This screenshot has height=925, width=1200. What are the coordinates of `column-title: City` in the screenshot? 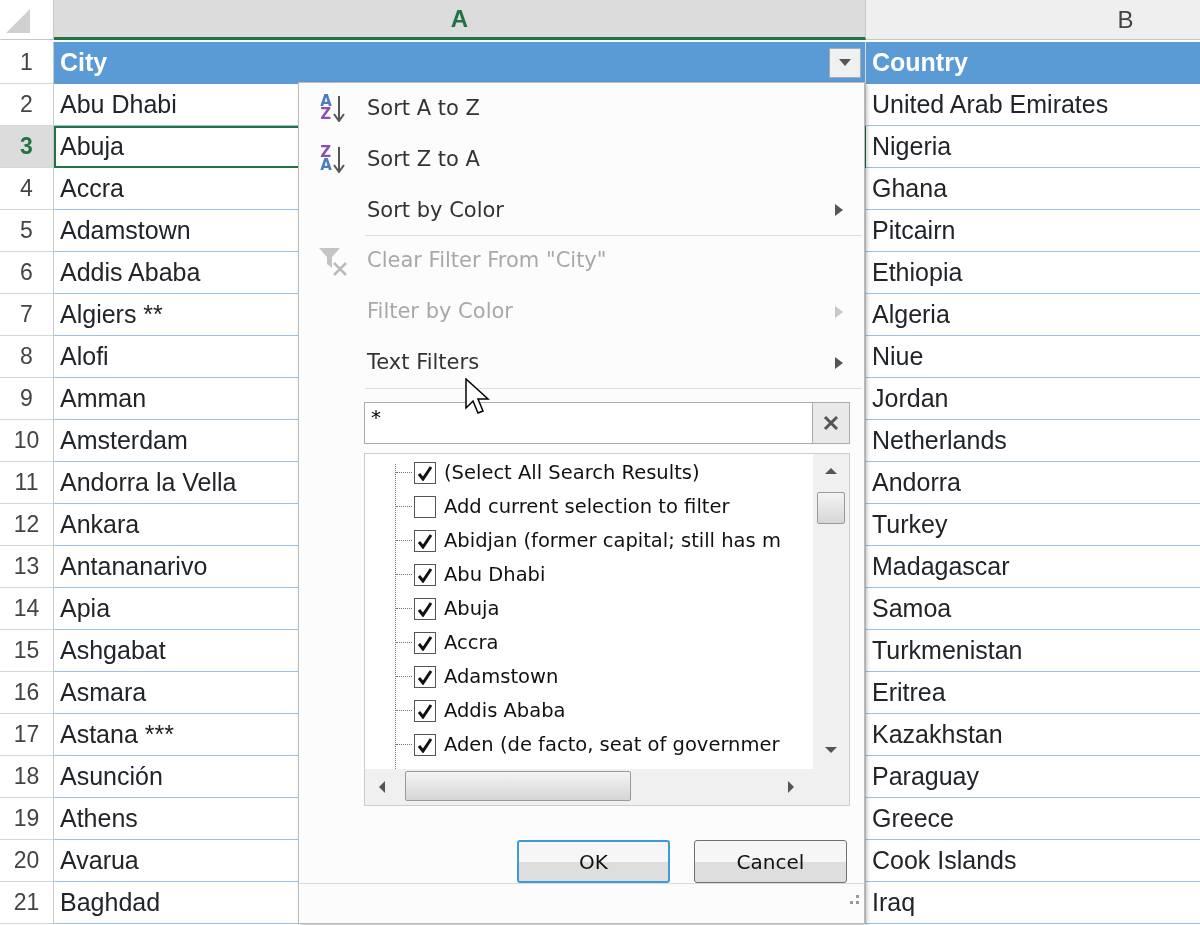 It's located at (84, 62).